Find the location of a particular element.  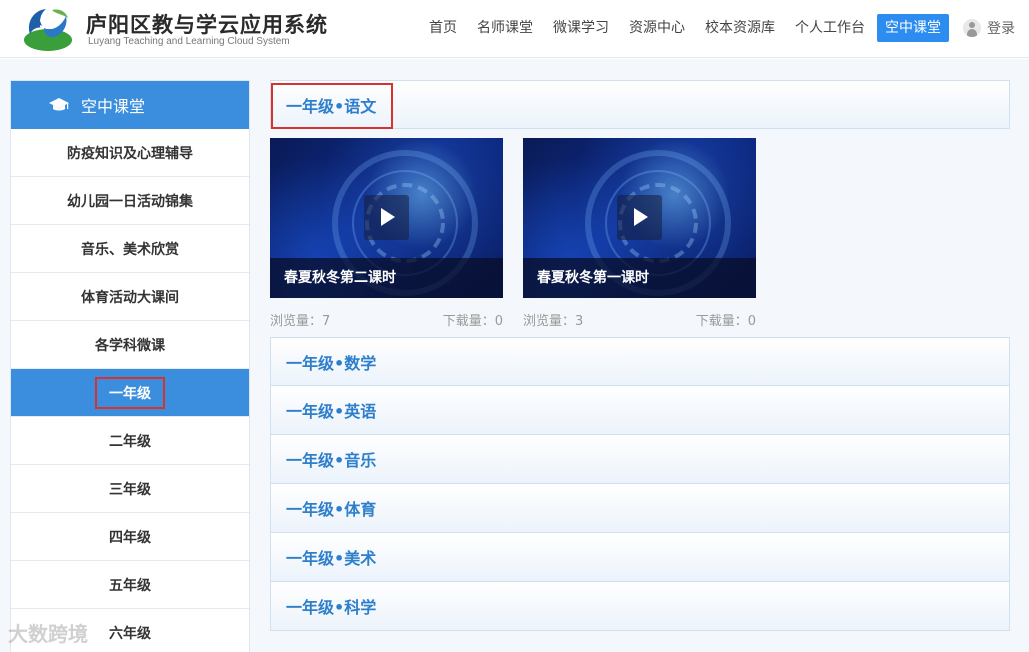

sidebar-item-label: 各学科微课 is located at coordinates (130, 345).